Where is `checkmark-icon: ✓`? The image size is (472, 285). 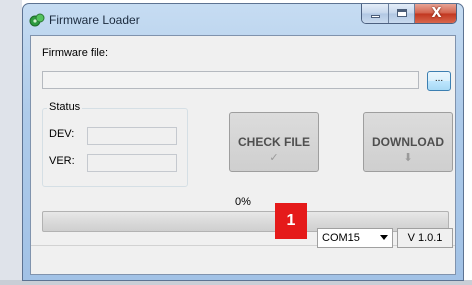
checkmark-icon: ✓ is located at coordinates (274, 157).